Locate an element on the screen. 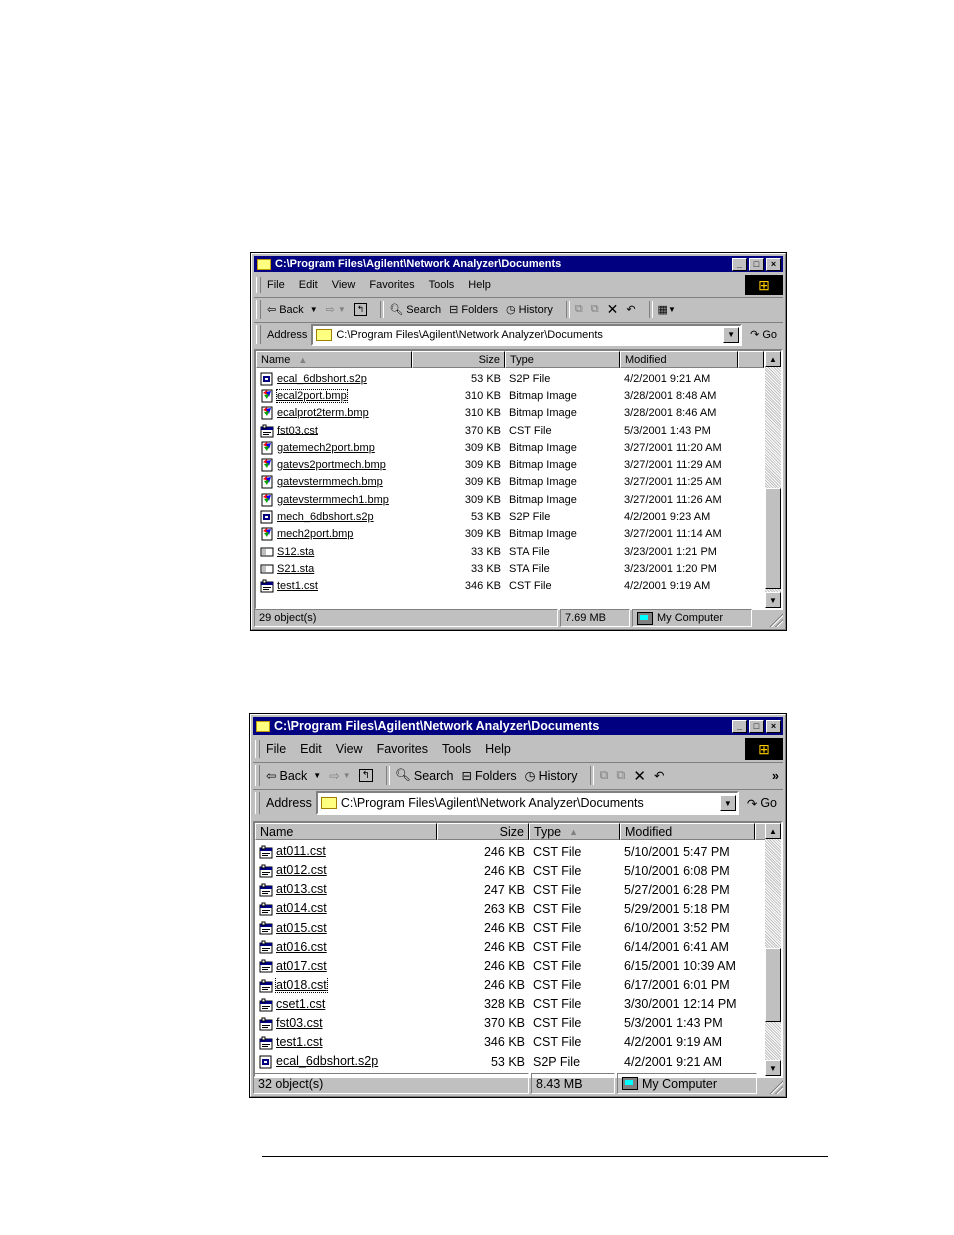  file-name: gatevstermmech1.bmp is located at coordinates (333, 500).